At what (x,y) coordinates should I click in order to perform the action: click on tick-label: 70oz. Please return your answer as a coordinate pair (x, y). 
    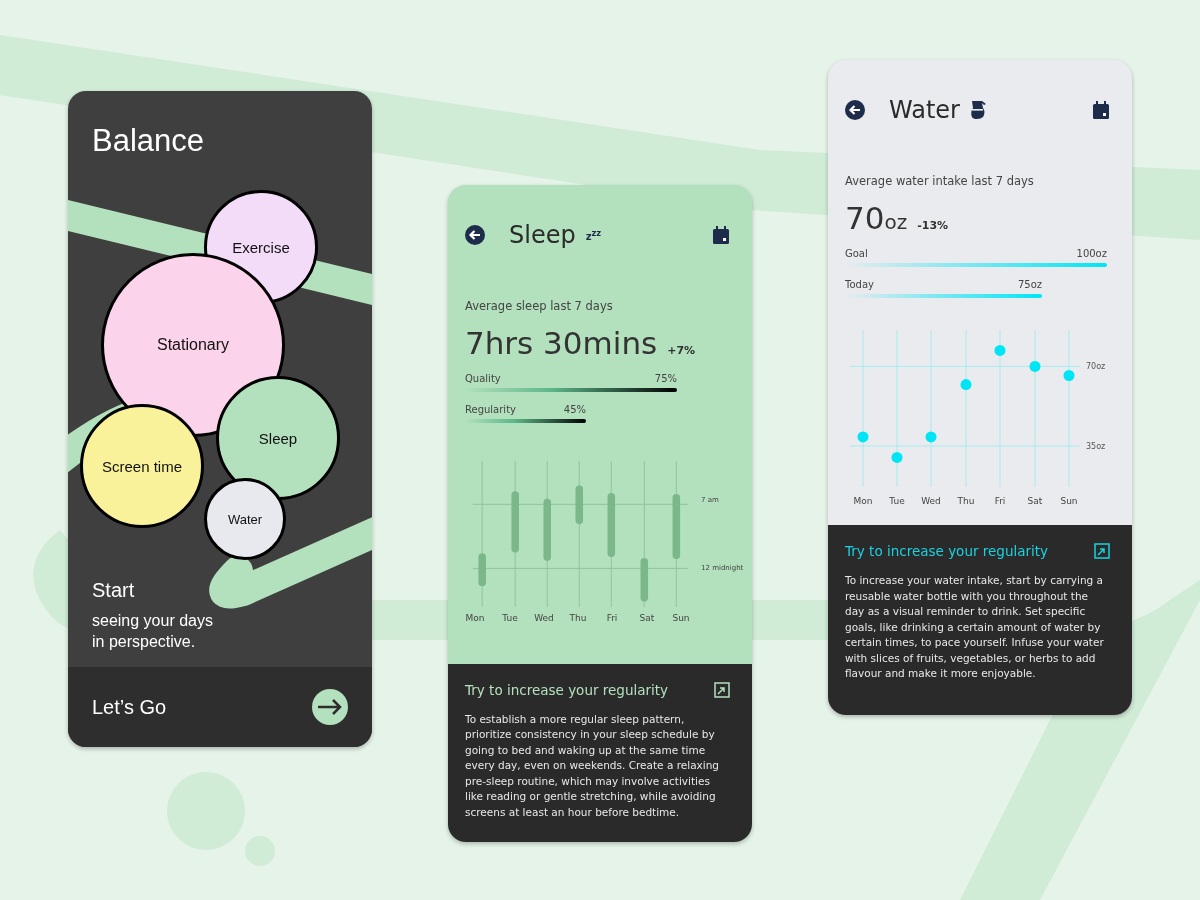
    Looking at the image, I should click on (1096, 367).